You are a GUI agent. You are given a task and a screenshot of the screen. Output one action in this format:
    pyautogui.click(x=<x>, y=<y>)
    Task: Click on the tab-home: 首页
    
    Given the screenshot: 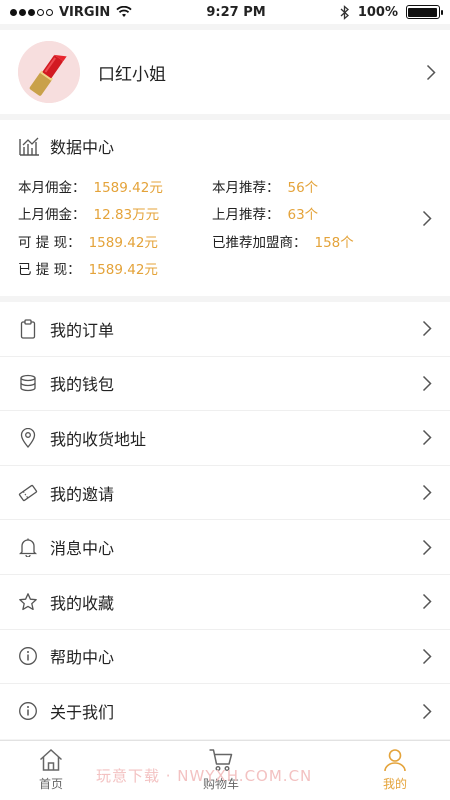 What is the action you would take?
    pyautogui.click(x=51, y=769)
    